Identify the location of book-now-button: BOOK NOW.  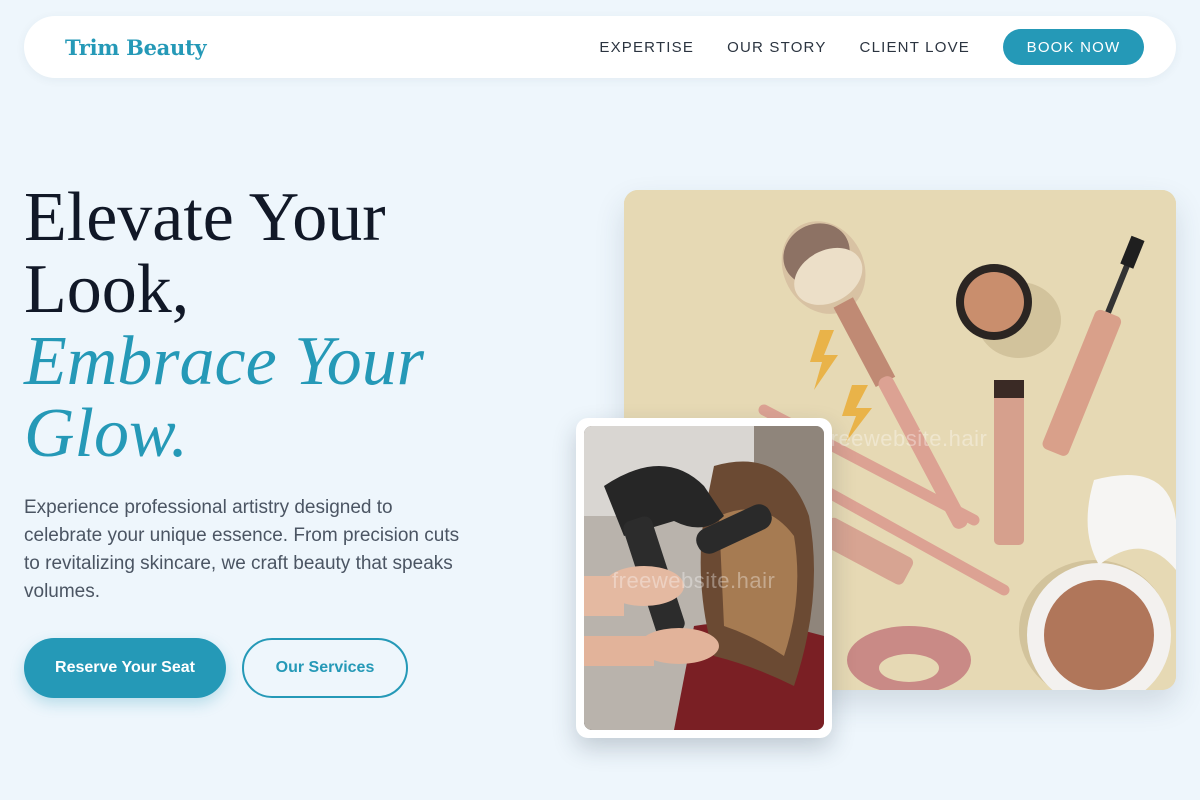
(1073, 47).